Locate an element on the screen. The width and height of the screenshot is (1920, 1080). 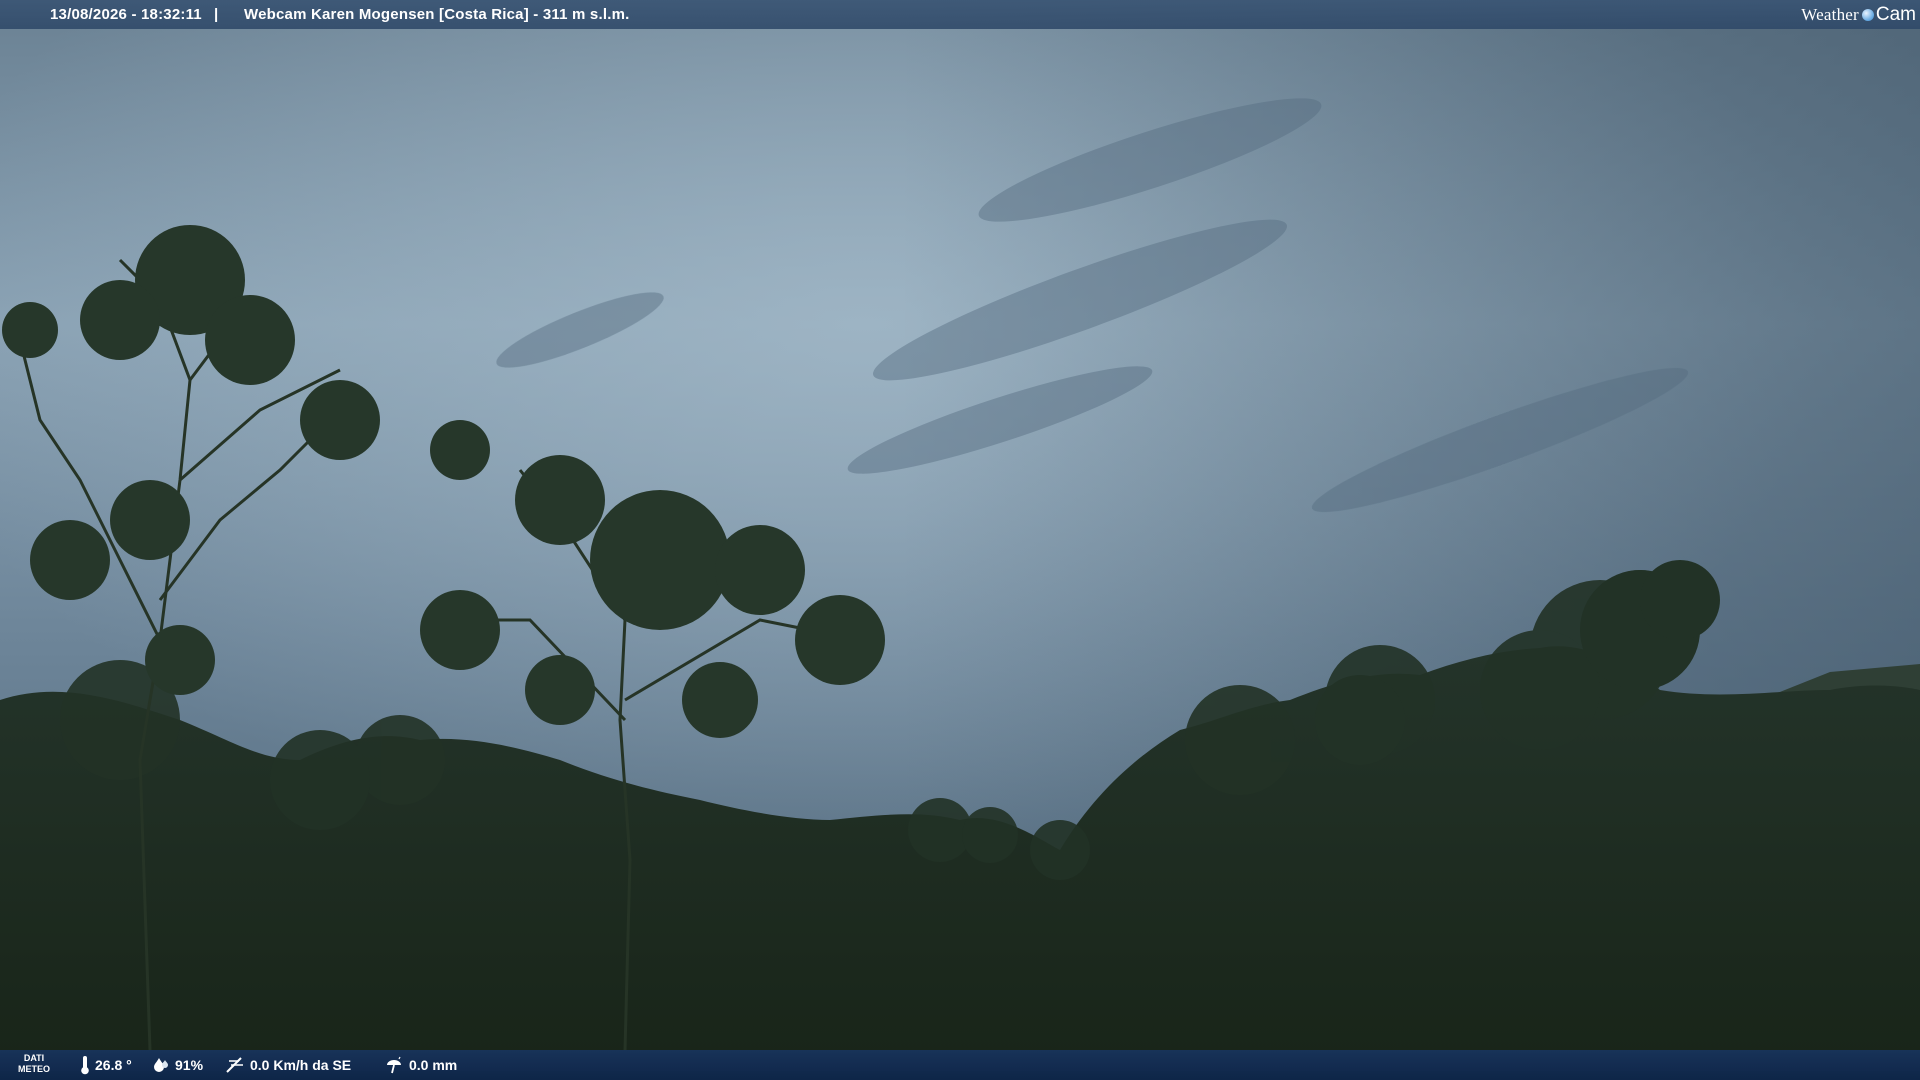
wind-value: 0.0 Km/h da SE is located at coordinates (301, 1065).